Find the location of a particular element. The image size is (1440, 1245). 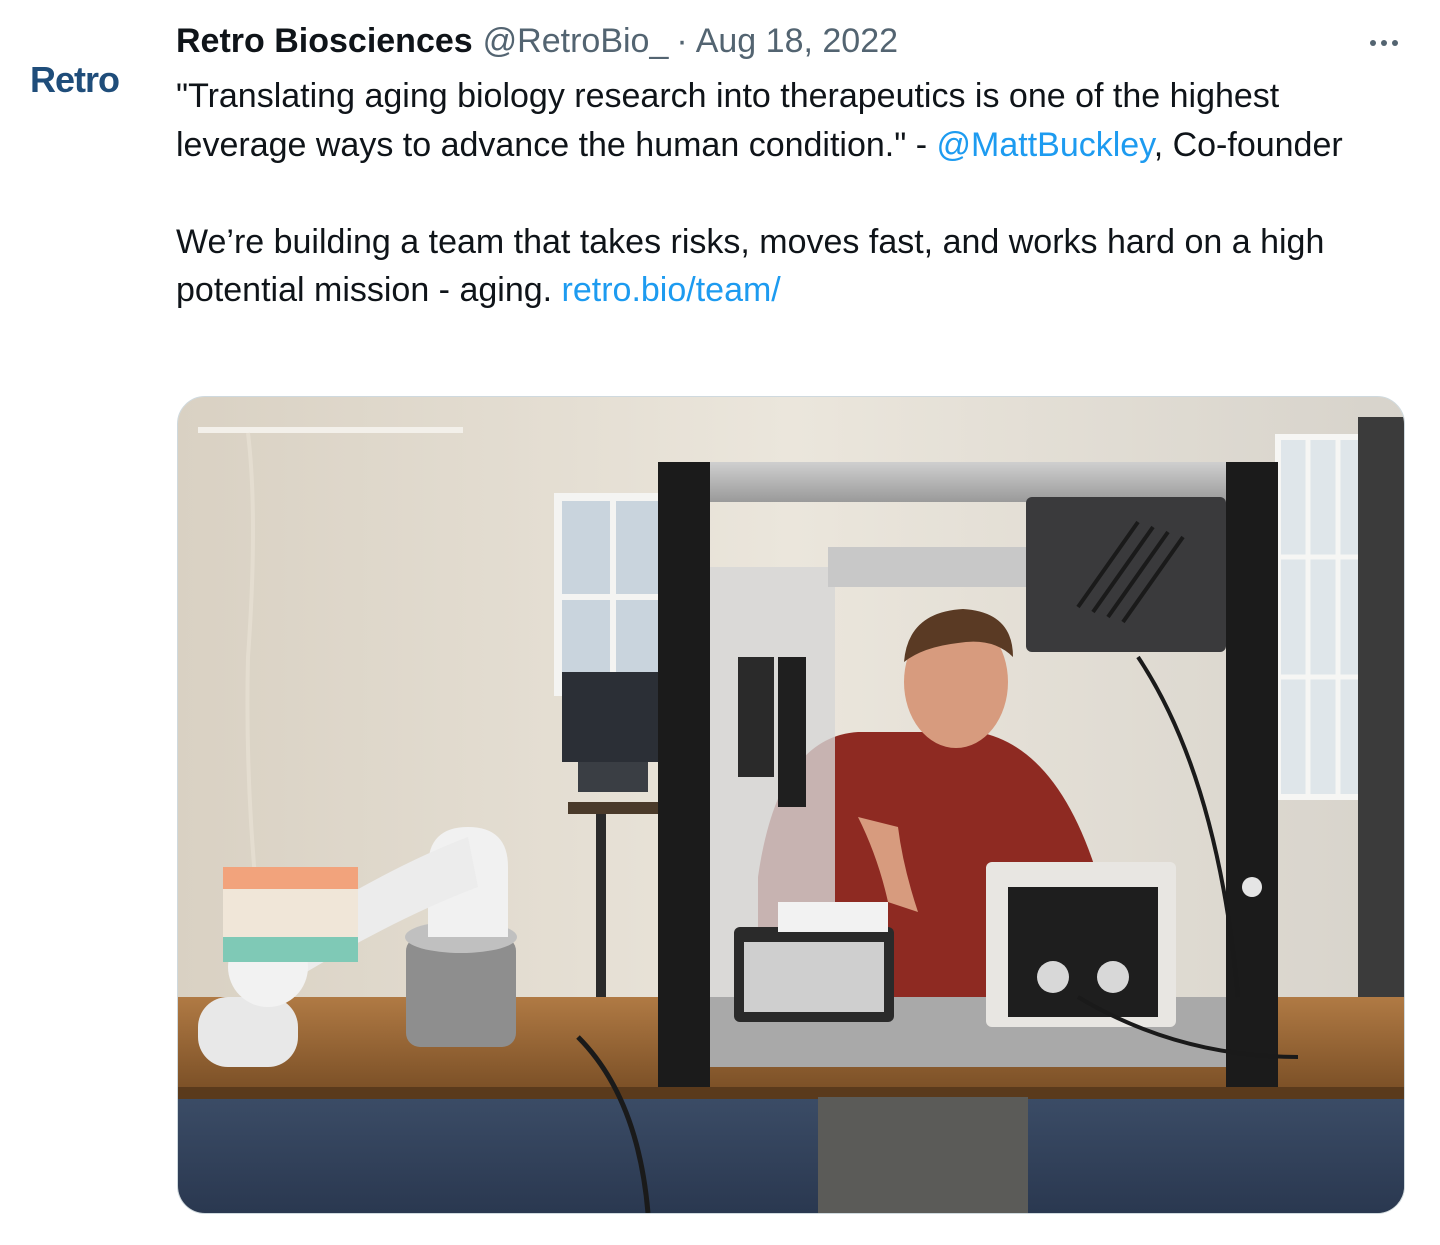

retro-logo-avatar: Retro is located at coordinates (90, 80).